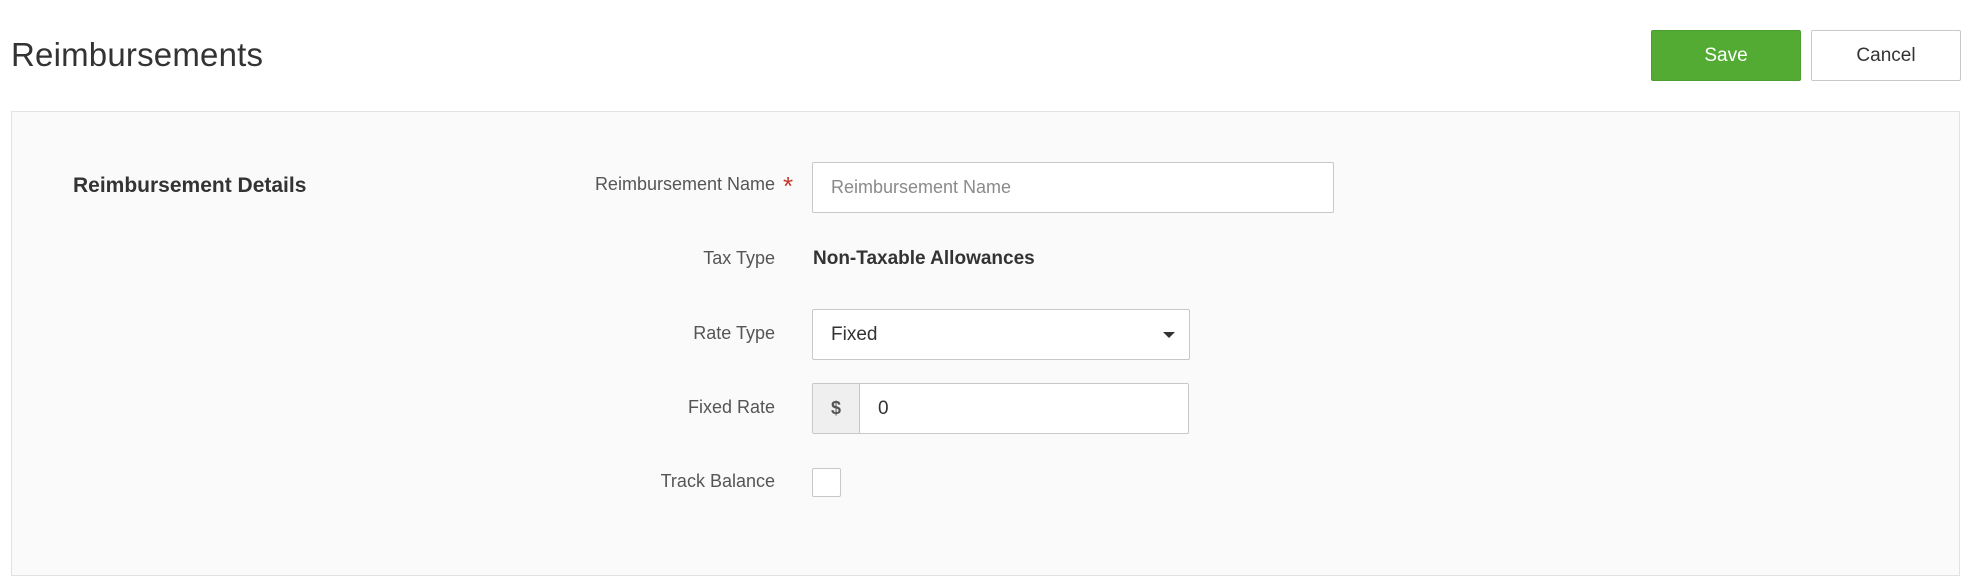  Describe the element at coordinates (1024, 408) in the screenshot. I see `fixed-rate-input` at that location.